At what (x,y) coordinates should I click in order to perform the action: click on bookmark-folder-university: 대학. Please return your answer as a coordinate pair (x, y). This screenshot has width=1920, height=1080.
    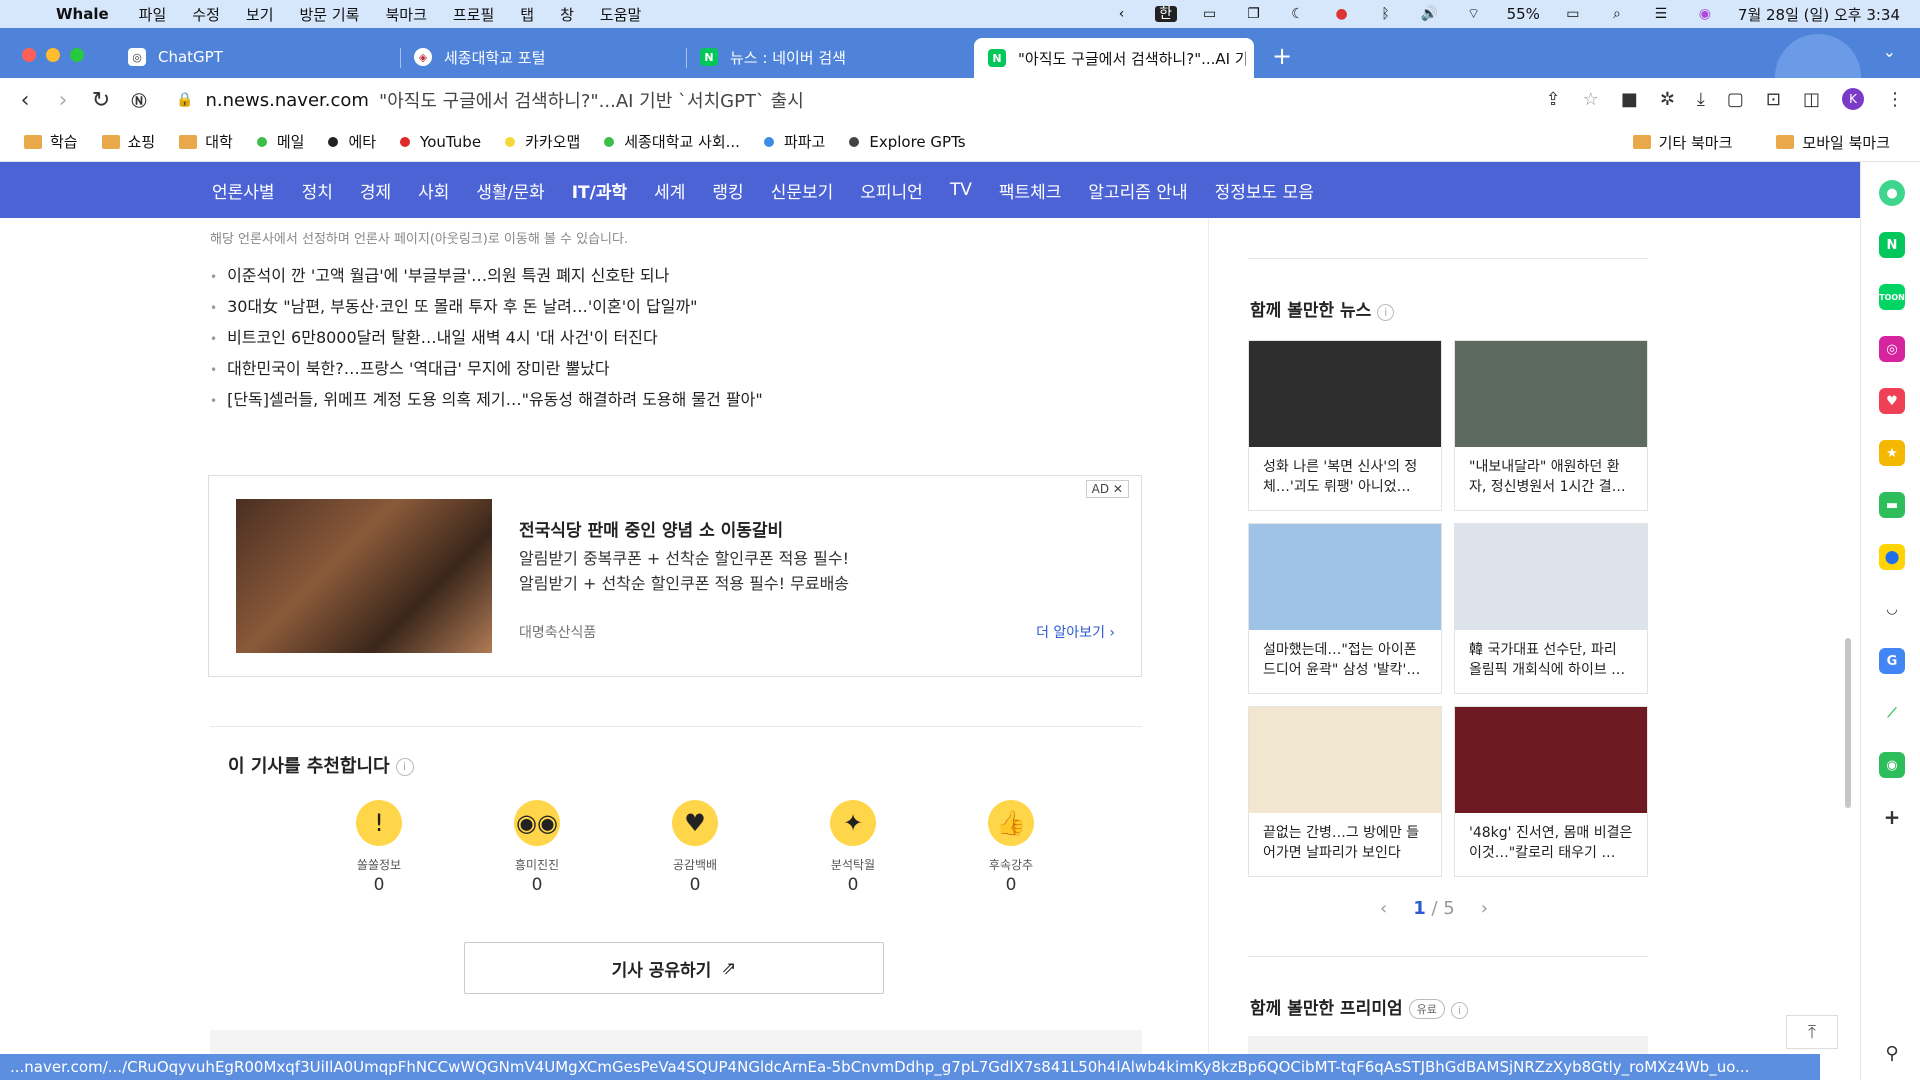
    Looking at the image, I should click on (206, 141).